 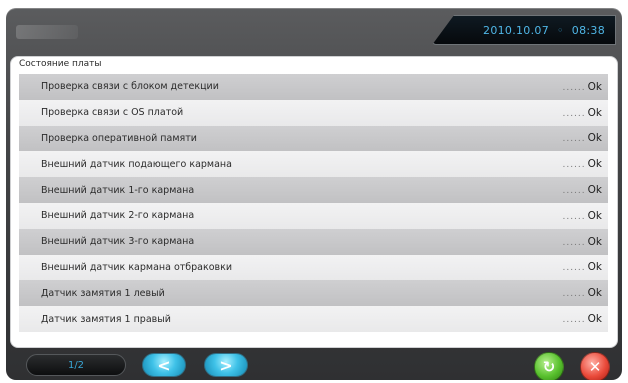 I want to click on chevron-right-icon: >, so click(x=226, y=365).